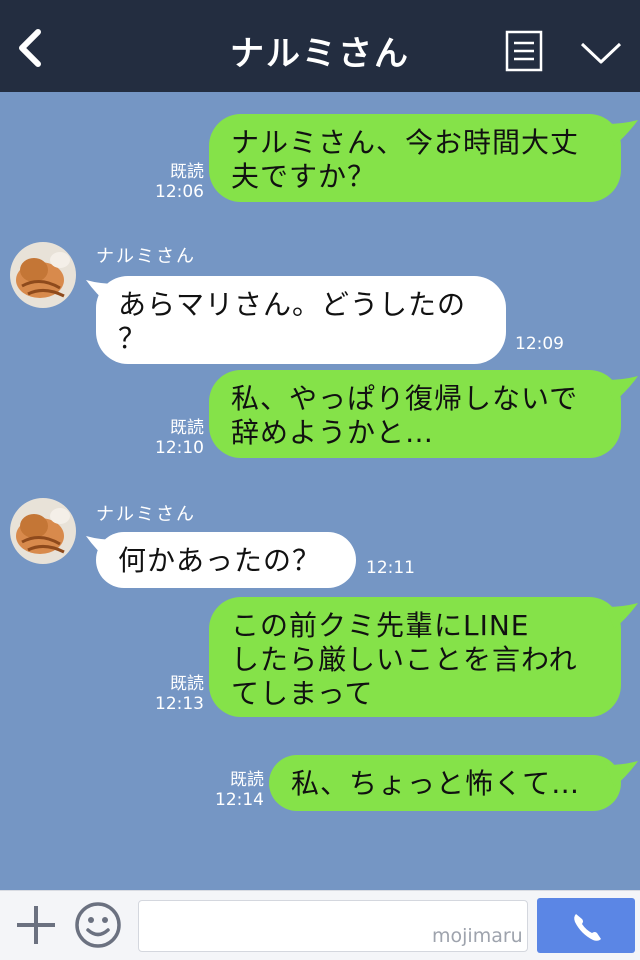  I want to click on chat-title: ナルミさん, so click(320, 54).